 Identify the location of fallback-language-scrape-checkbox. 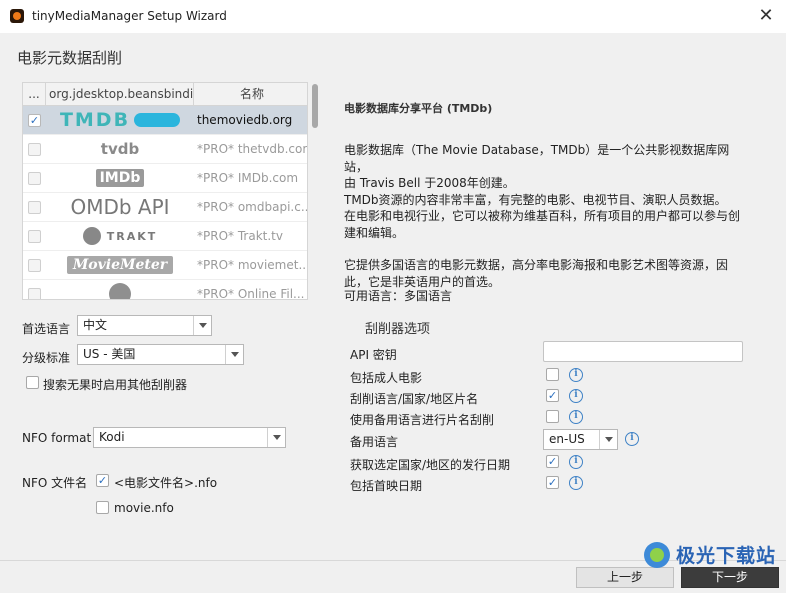
(552, 416).